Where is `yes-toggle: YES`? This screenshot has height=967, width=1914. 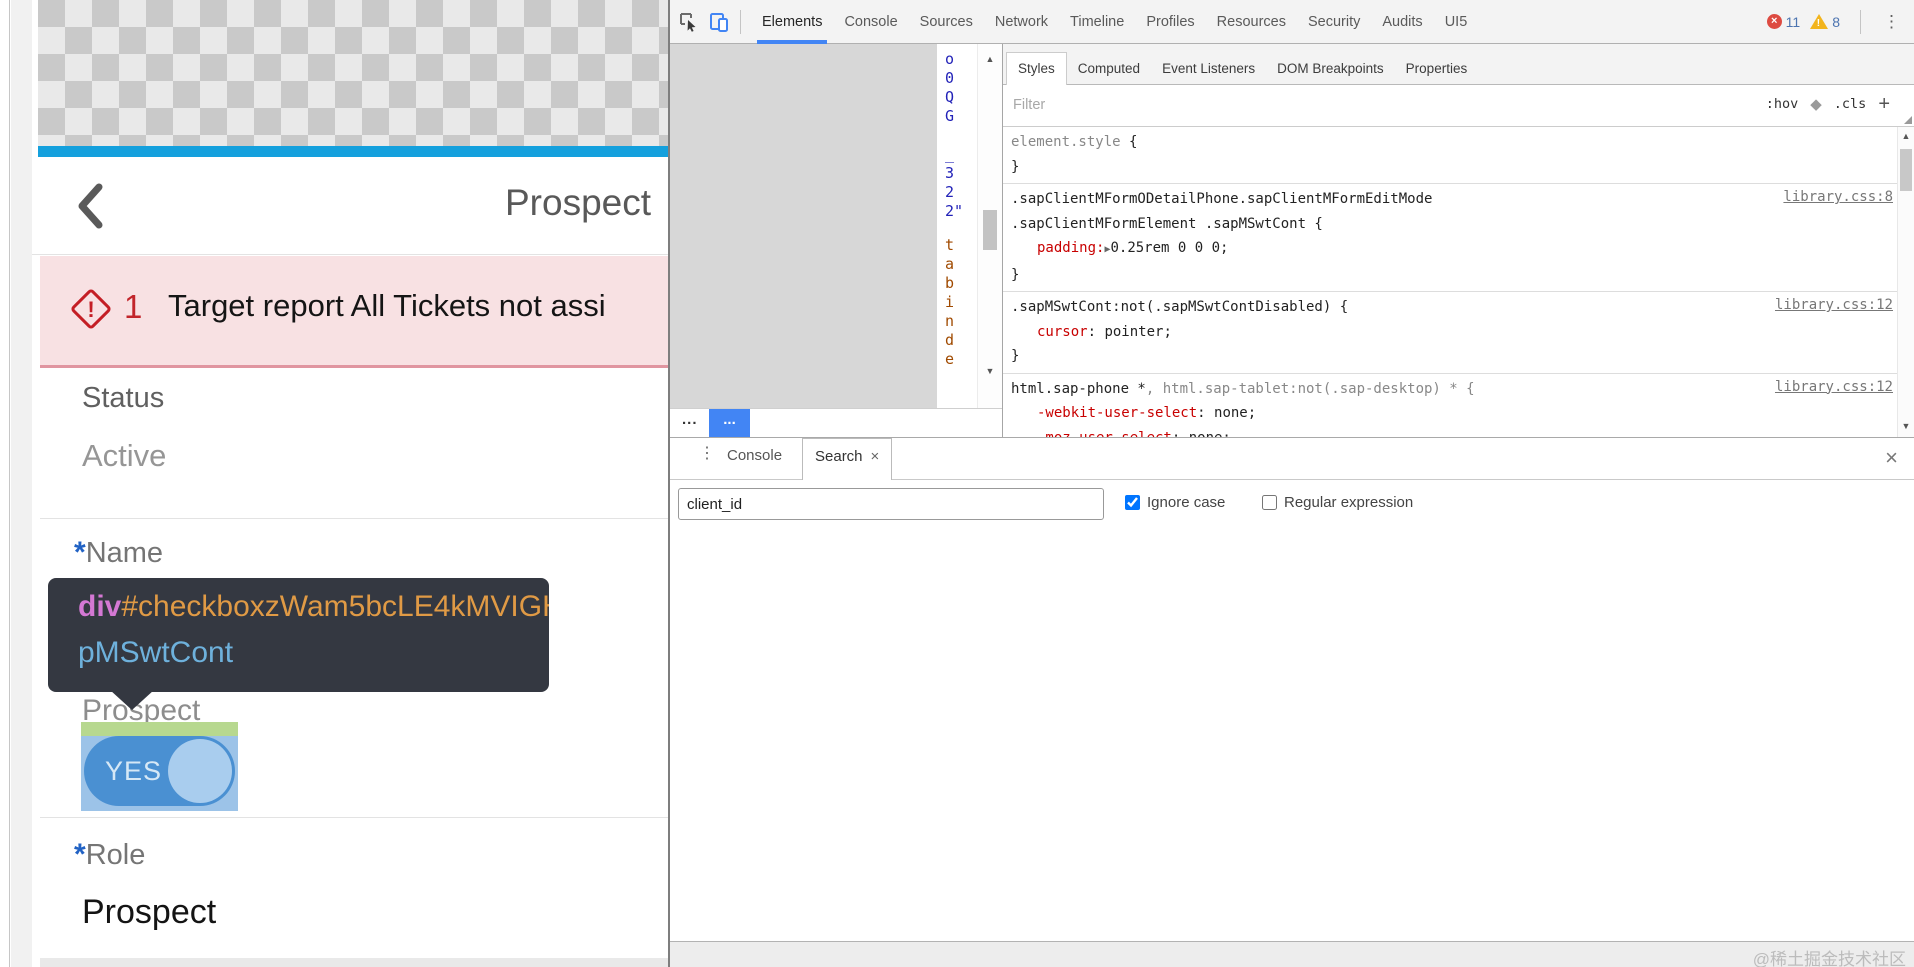 yes-toggle: YES is located at coordinates (159, 771).